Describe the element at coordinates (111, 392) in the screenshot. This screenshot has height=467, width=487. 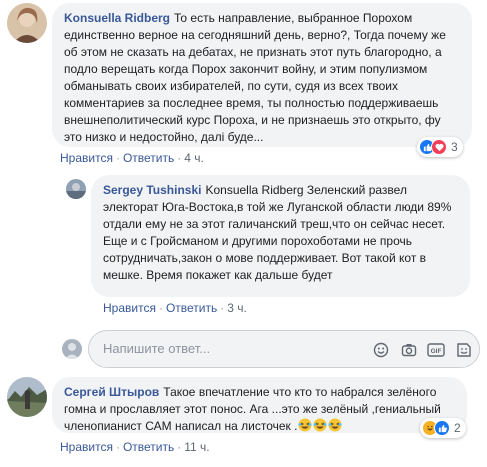
I see `comment-author: Сергей Штыров` at that location.